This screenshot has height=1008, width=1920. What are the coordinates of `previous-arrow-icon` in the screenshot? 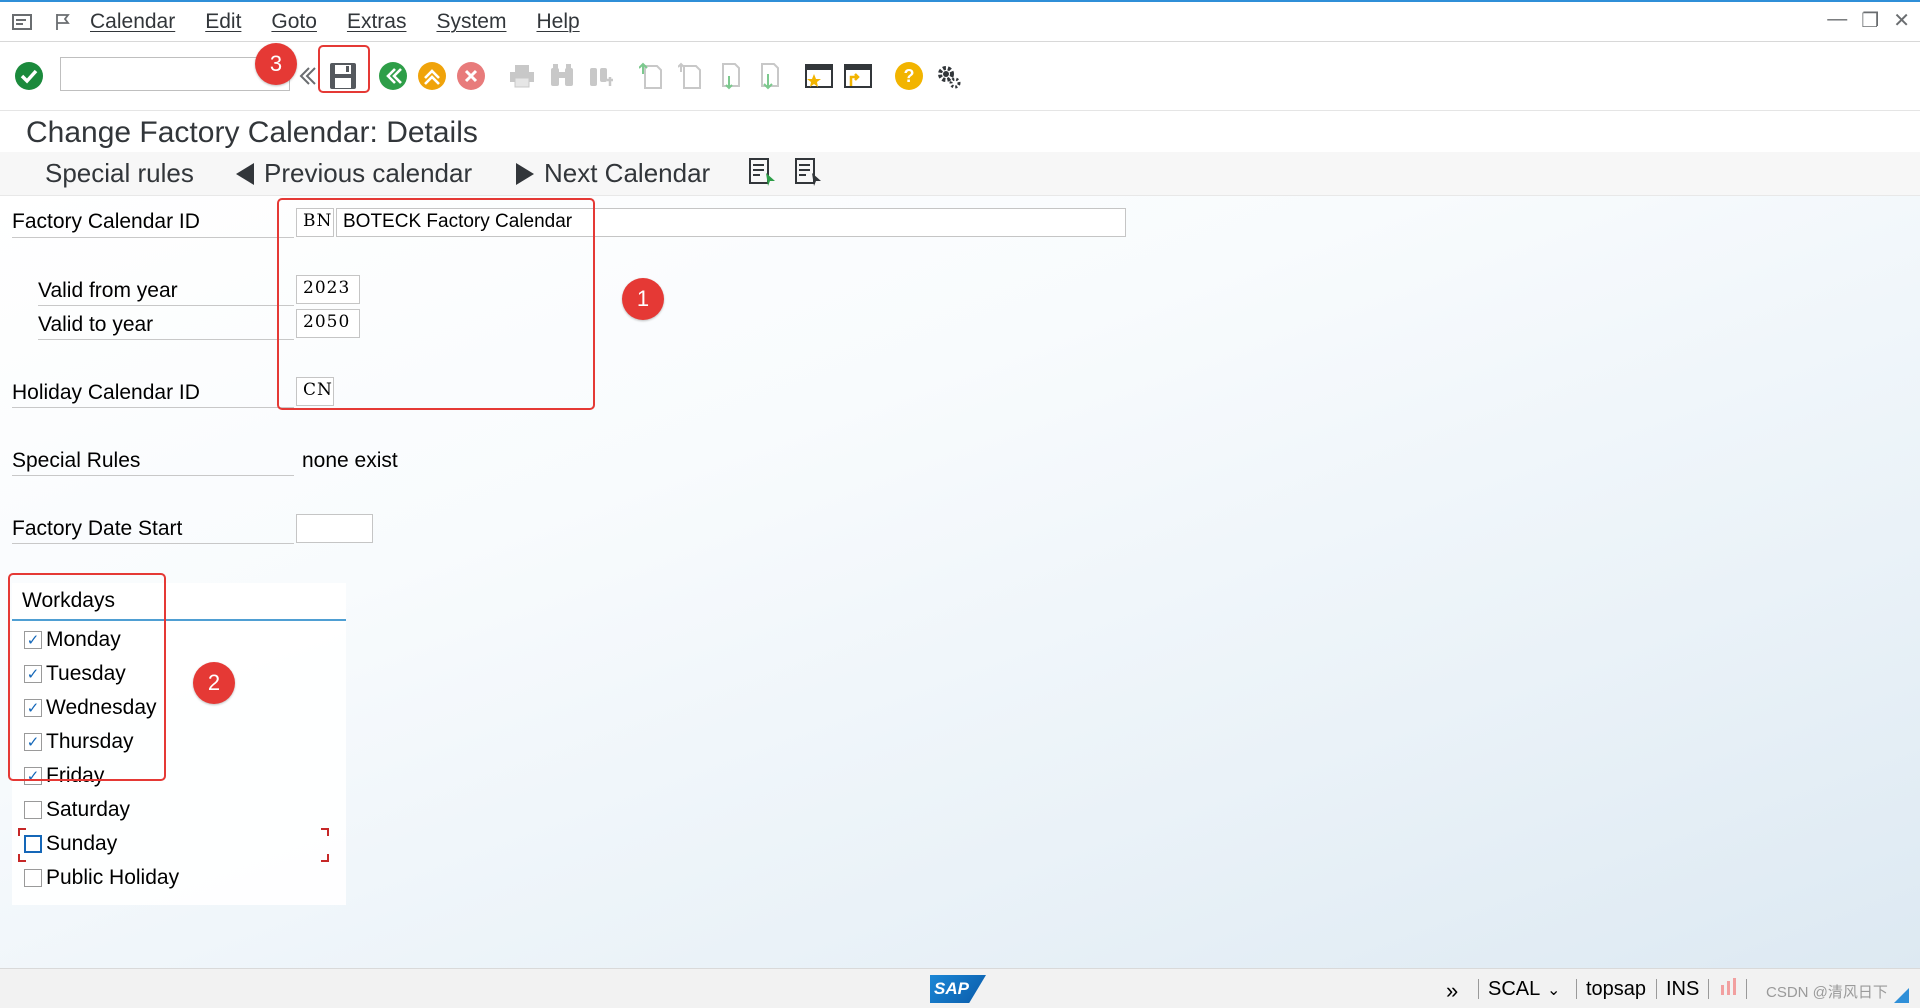 It's located at (245, 173).